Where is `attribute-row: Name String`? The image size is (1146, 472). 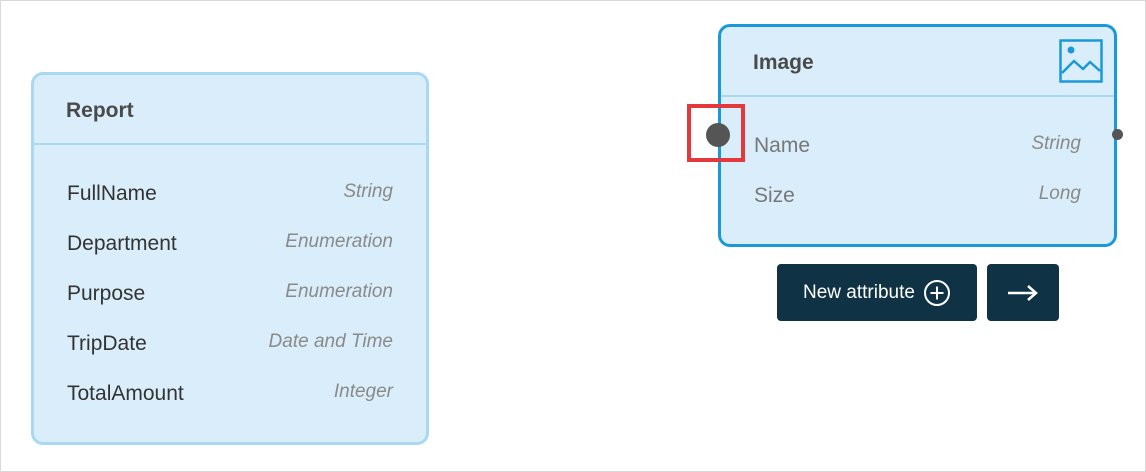
attribute-row: Name String is located at coordinates (917, 146).